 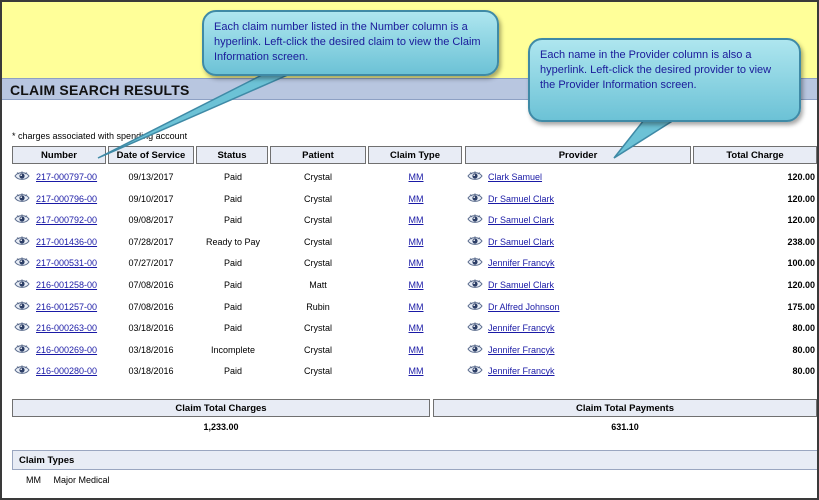 I want to click on claim-number-link: 217-000796-00, so click(x=66, y=199).